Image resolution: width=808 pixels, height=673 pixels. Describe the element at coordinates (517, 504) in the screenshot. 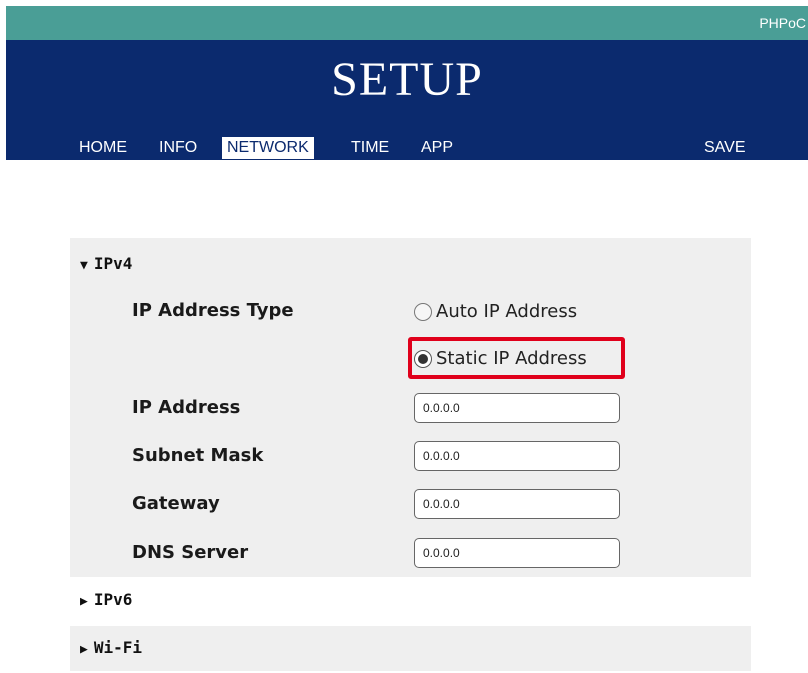

I see `gateway-input` at that location.